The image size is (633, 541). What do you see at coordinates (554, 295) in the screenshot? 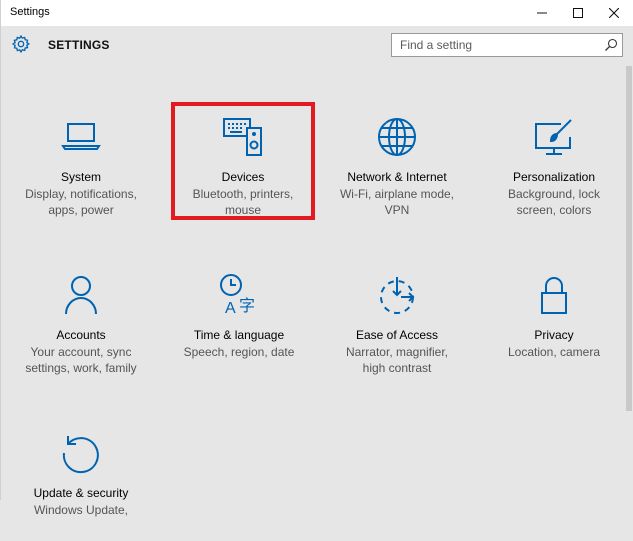
I see `lock-icon` at bounding box center [554, 295].